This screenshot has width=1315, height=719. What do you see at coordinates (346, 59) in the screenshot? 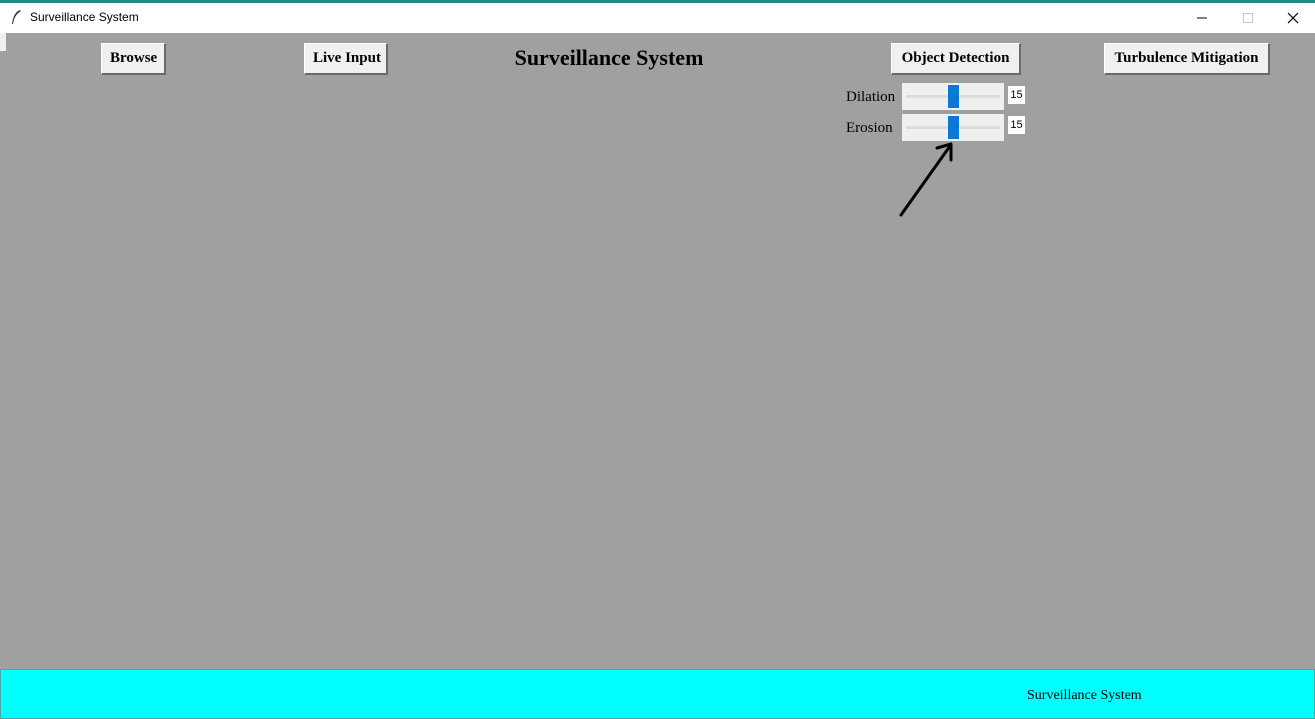
I see `live-input-button: Live Input` at bounding box center [346, 59].